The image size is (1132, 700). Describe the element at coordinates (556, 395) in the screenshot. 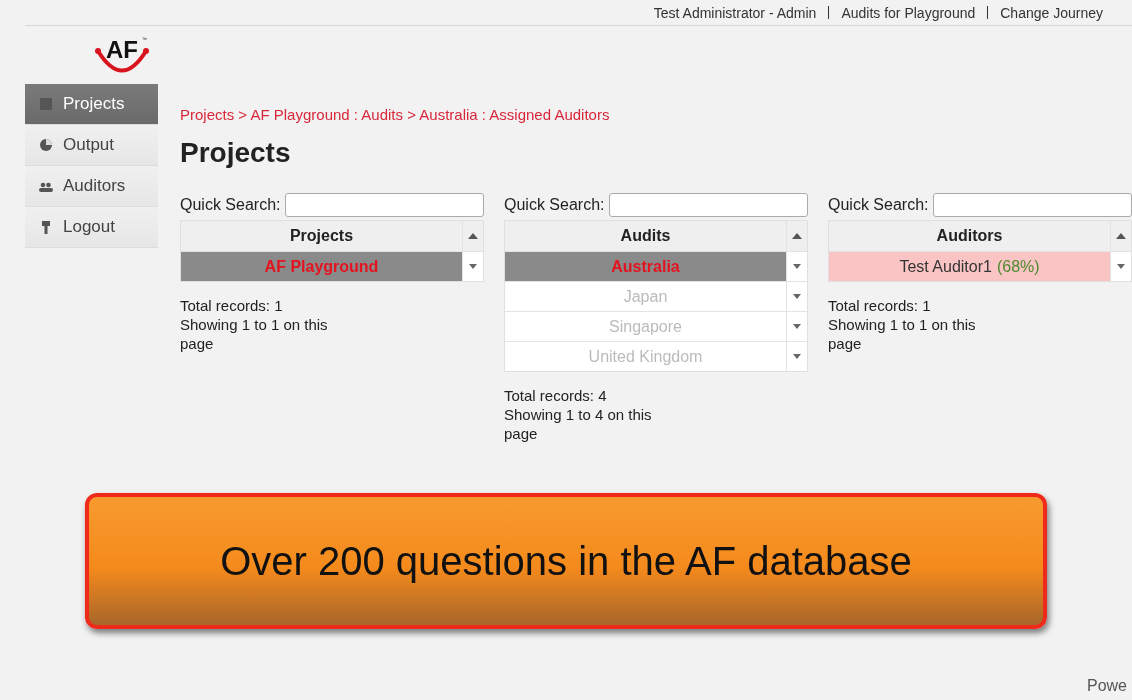

I see `total-records: Total records: 4` at that location.